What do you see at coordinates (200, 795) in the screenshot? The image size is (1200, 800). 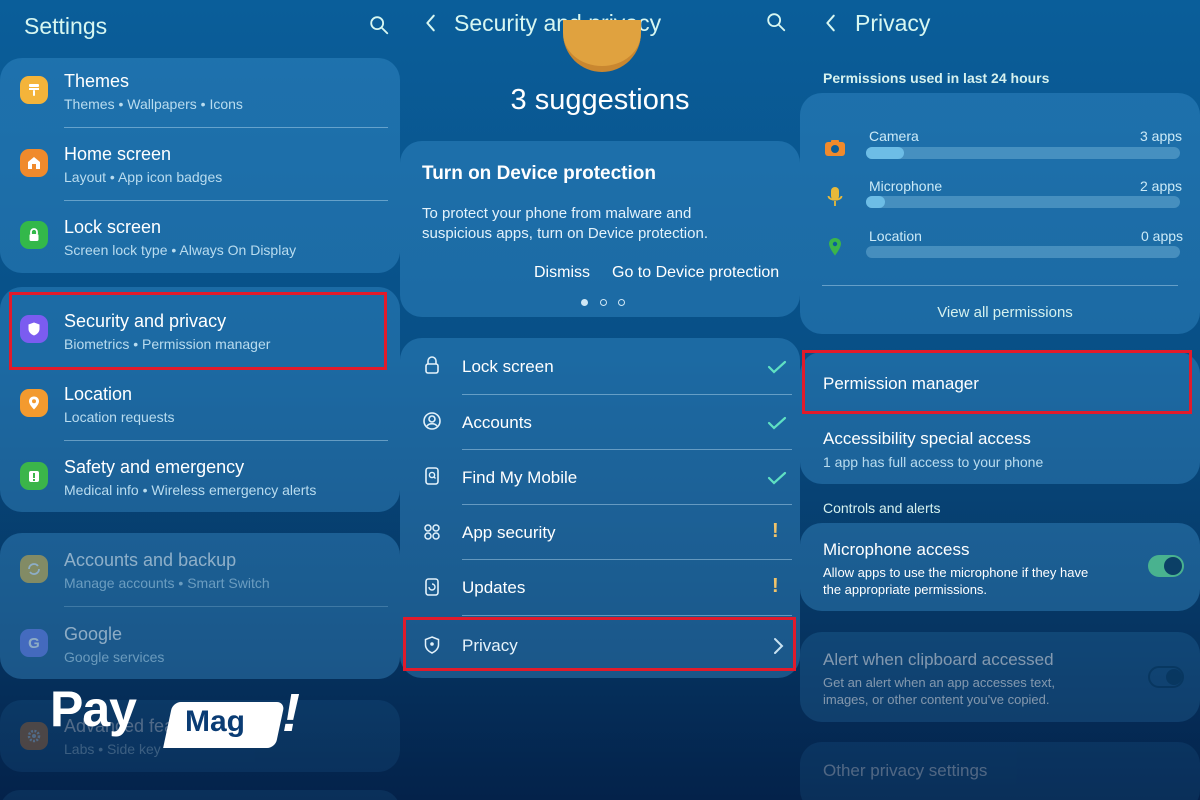 I see `settings-card-more` at bounding box center [200, 795].